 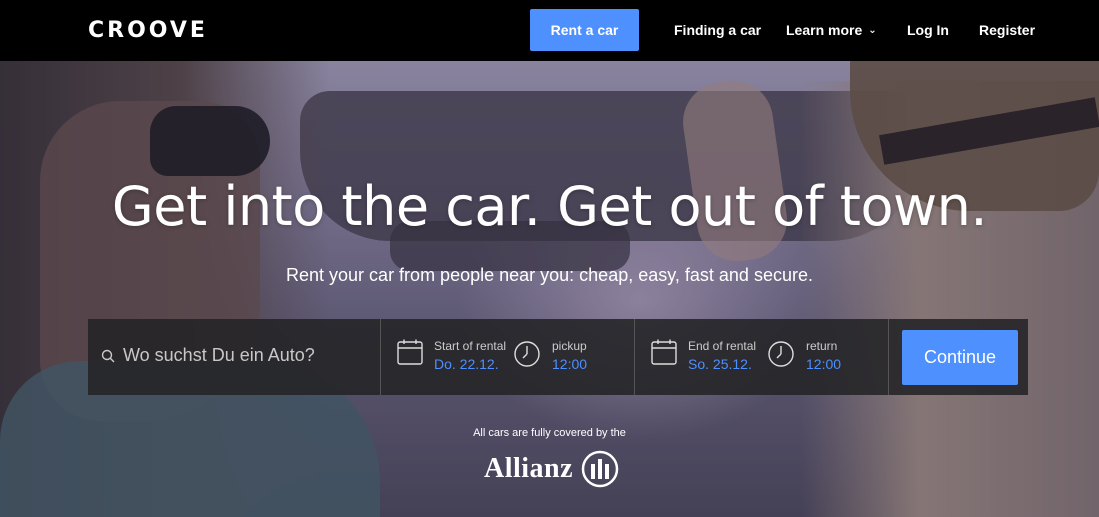 What do you see at coordinates (720, 364) in the screenshot?
I see `end-date-value: So. 25.12.` at bounding box center [720, 364].